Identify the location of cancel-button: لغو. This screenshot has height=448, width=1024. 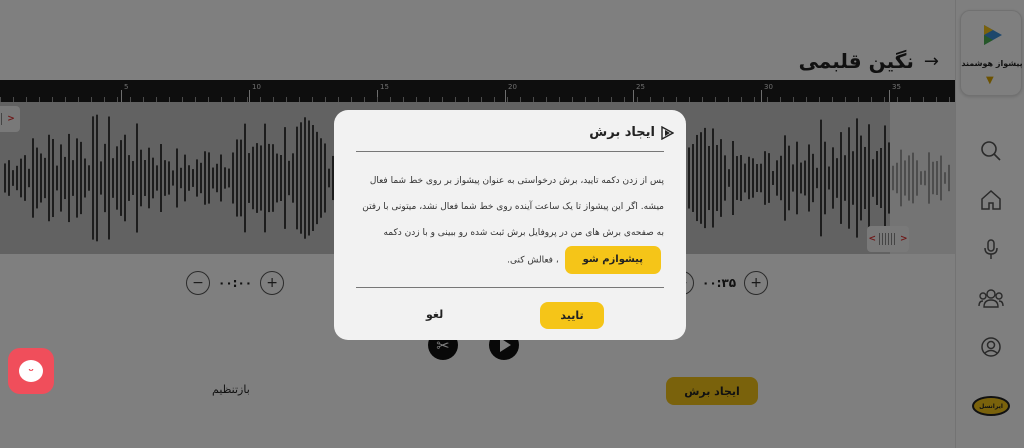
(434, 314).